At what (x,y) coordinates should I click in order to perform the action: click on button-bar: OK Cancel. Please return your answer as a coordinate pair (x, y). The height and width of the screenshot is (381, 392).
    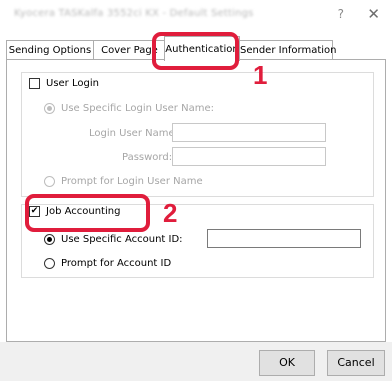
    Looking at the image, I should click on (196, 361).